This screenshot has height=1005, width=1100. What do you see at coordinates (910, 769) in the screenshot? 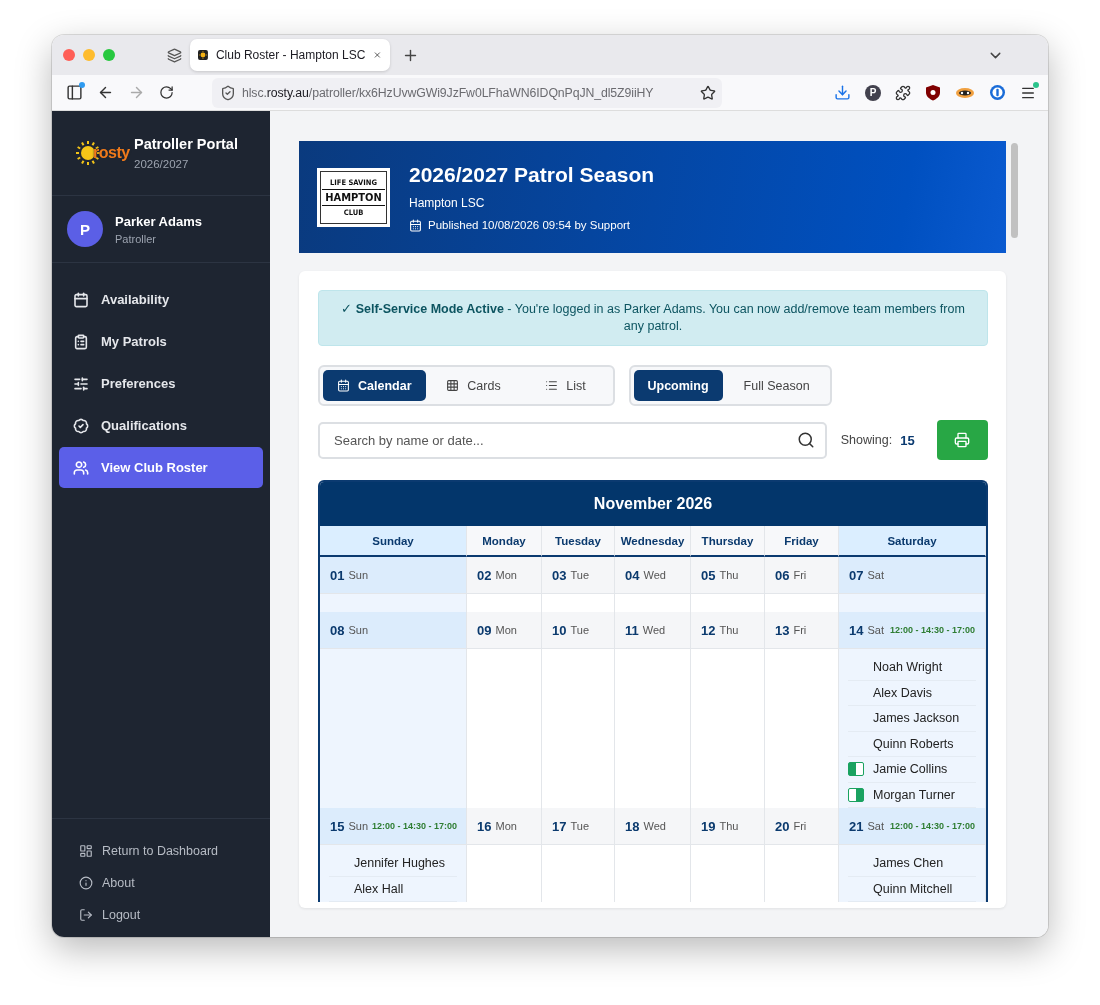
I see `member-name: Jamie Collins` at bounding box center [910, 769].